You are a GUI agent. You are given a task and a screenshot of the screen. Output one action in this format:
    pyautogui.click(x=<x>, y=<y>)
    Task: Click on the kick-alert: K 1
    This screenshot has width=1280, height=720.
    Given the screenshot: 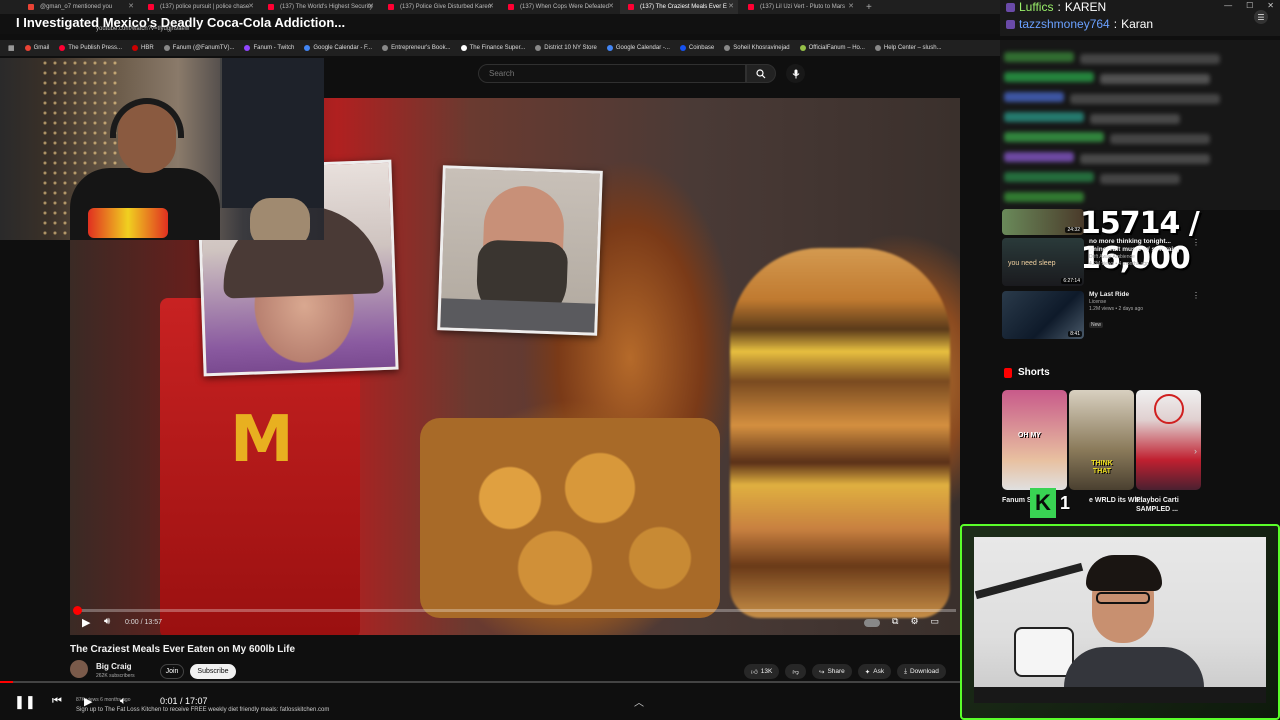 What is the action you would take?
    pyautogui.click(x=1050, y=503)
    